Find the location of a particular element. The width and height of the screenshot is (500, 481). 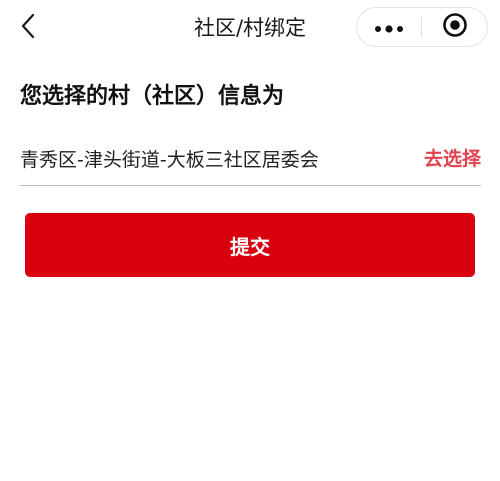

more-dots-icon is located at coordinates (389, 27).